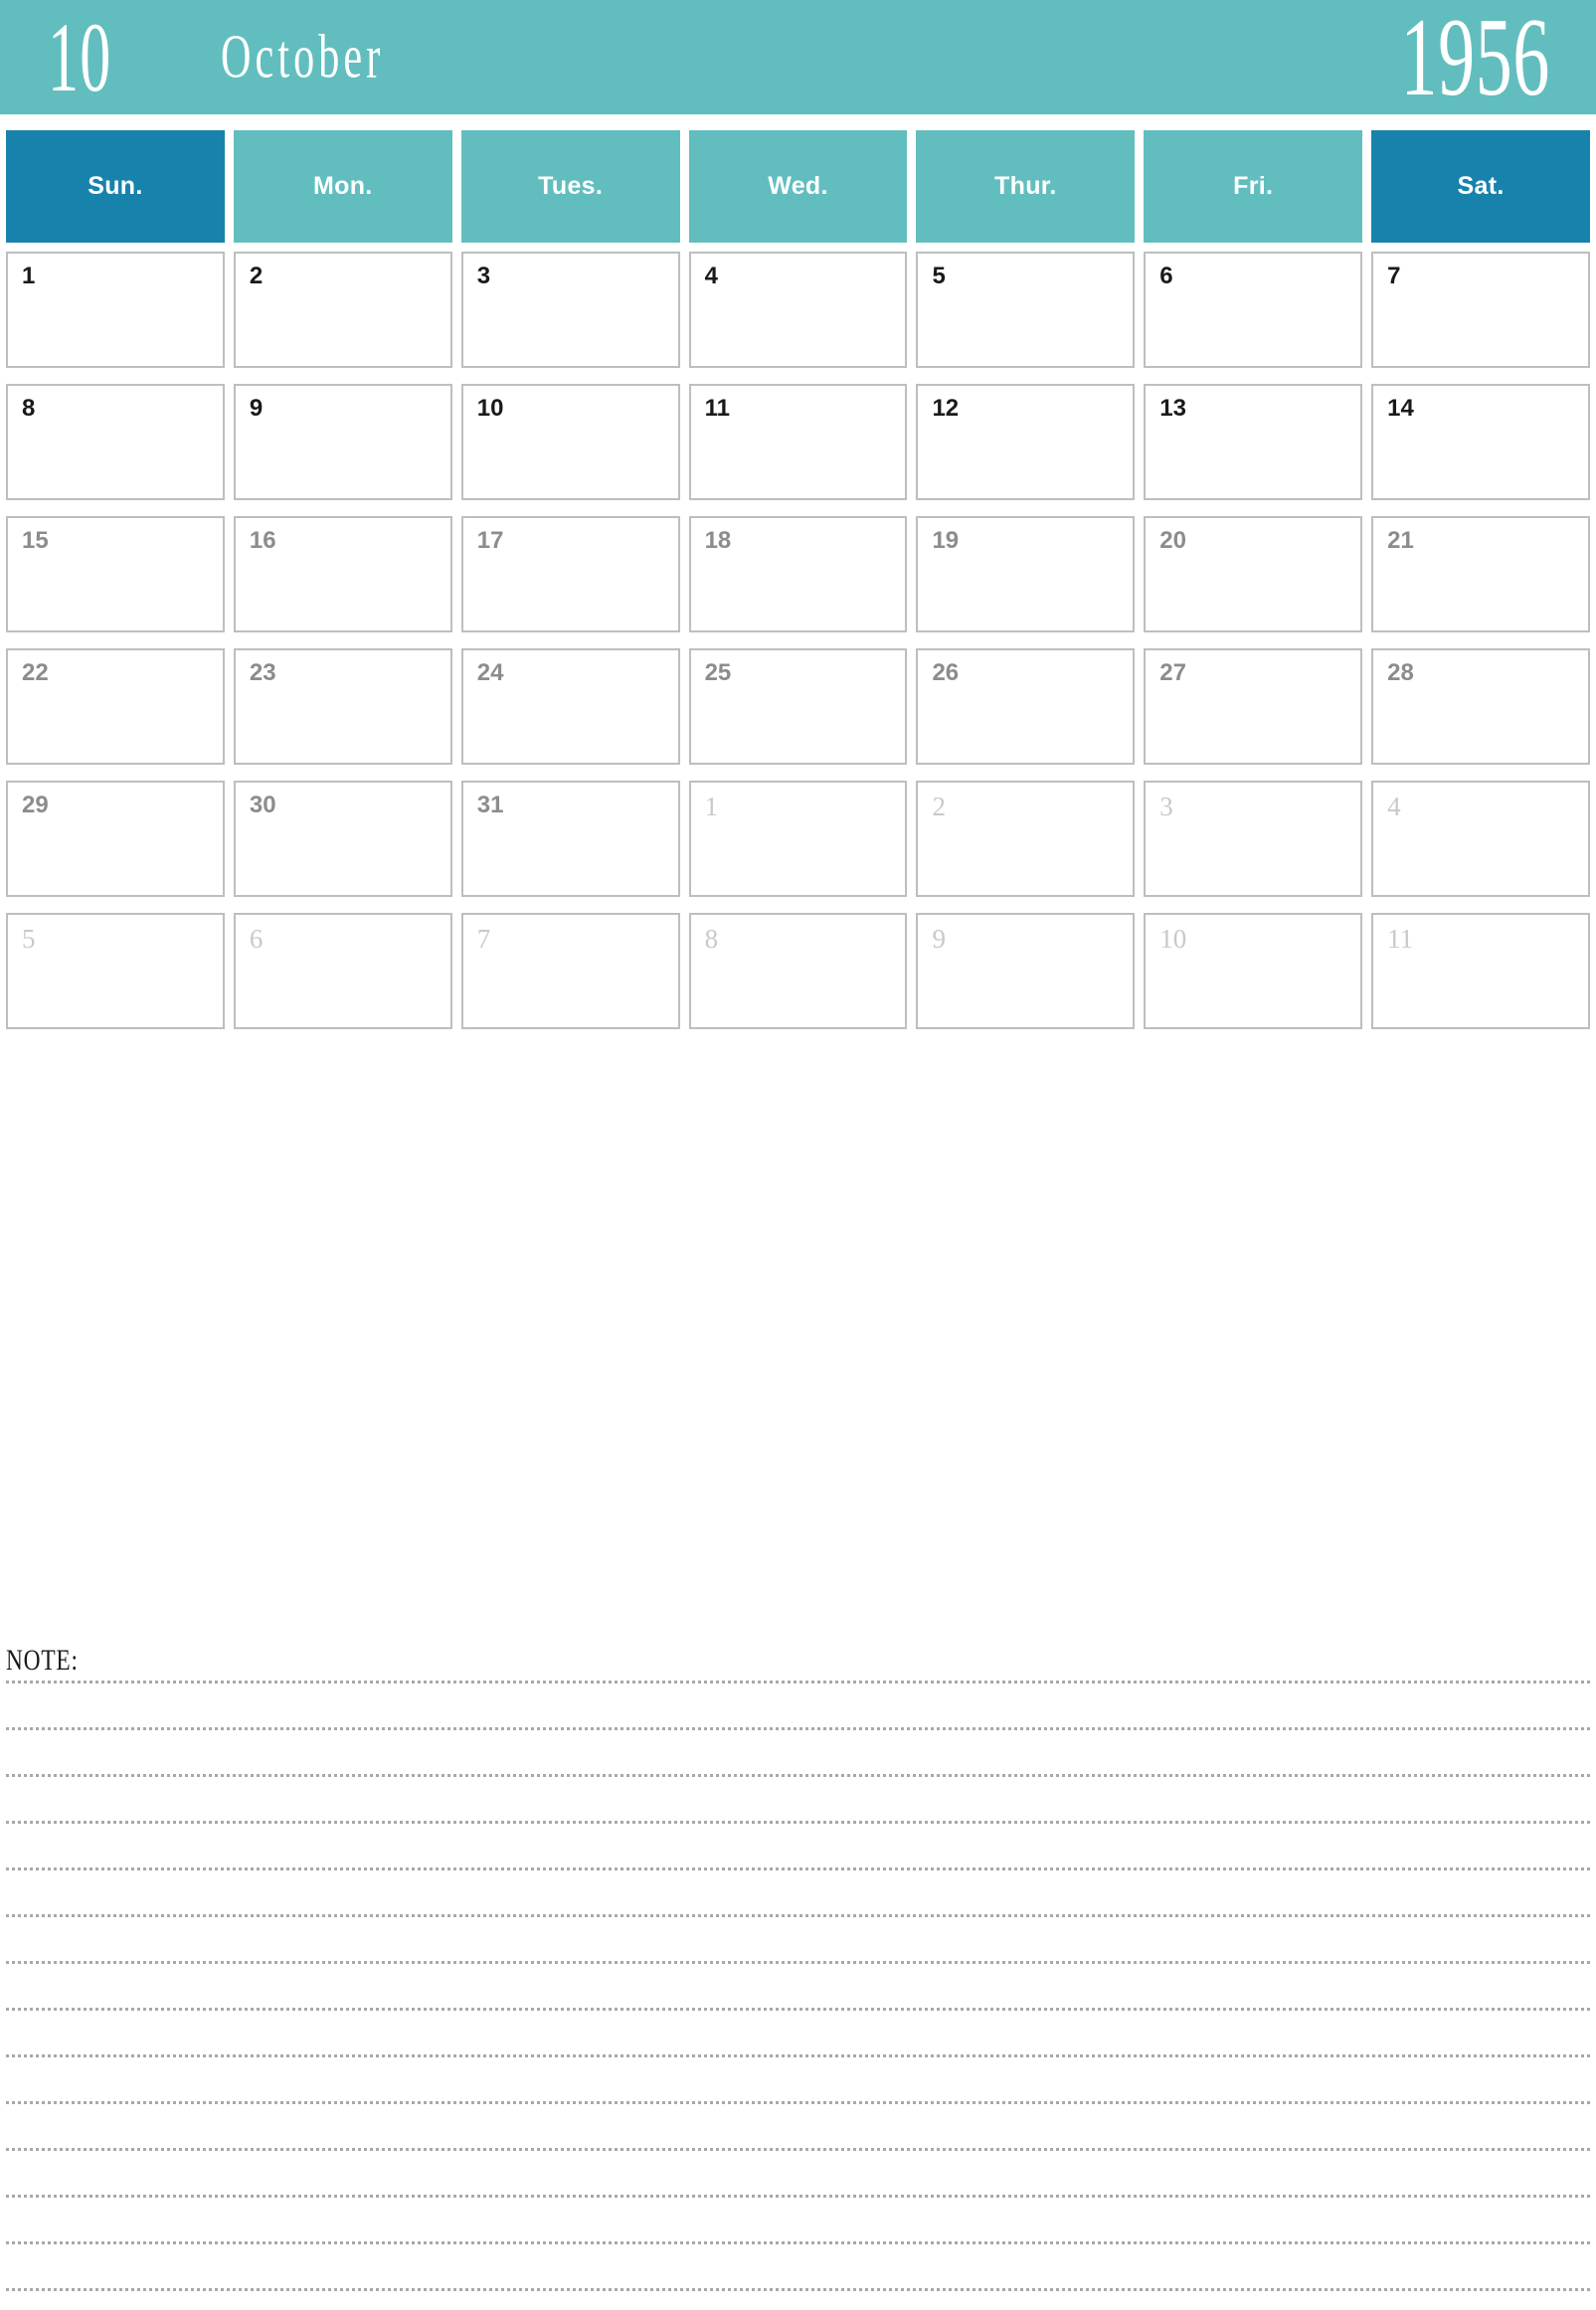 Image resolution: width=1596 pixels, height=2310 pixels. I want to click on calendar-day-number: 10, so click(1173, 939).